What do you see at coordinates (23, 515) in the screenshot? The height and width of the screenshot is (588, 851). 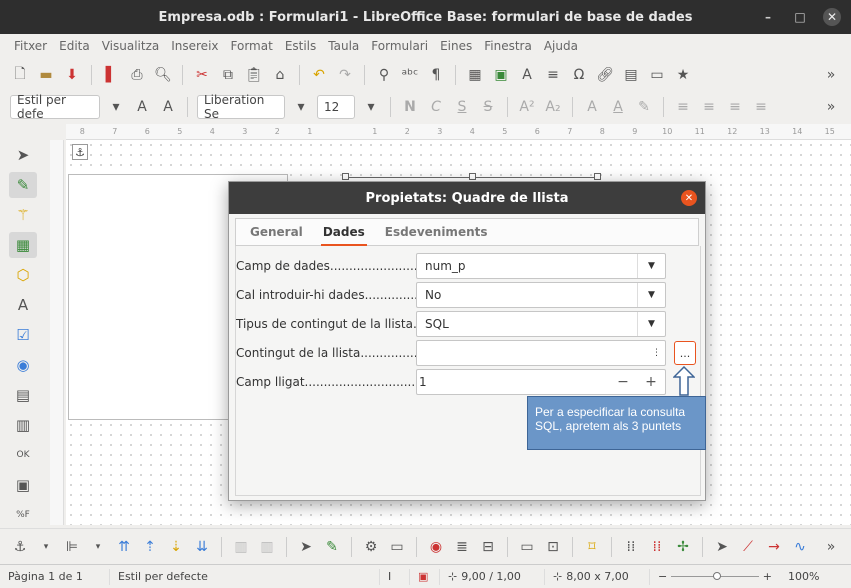 I see `formatted-field-icon: %F` at bounding box center [23, 515].